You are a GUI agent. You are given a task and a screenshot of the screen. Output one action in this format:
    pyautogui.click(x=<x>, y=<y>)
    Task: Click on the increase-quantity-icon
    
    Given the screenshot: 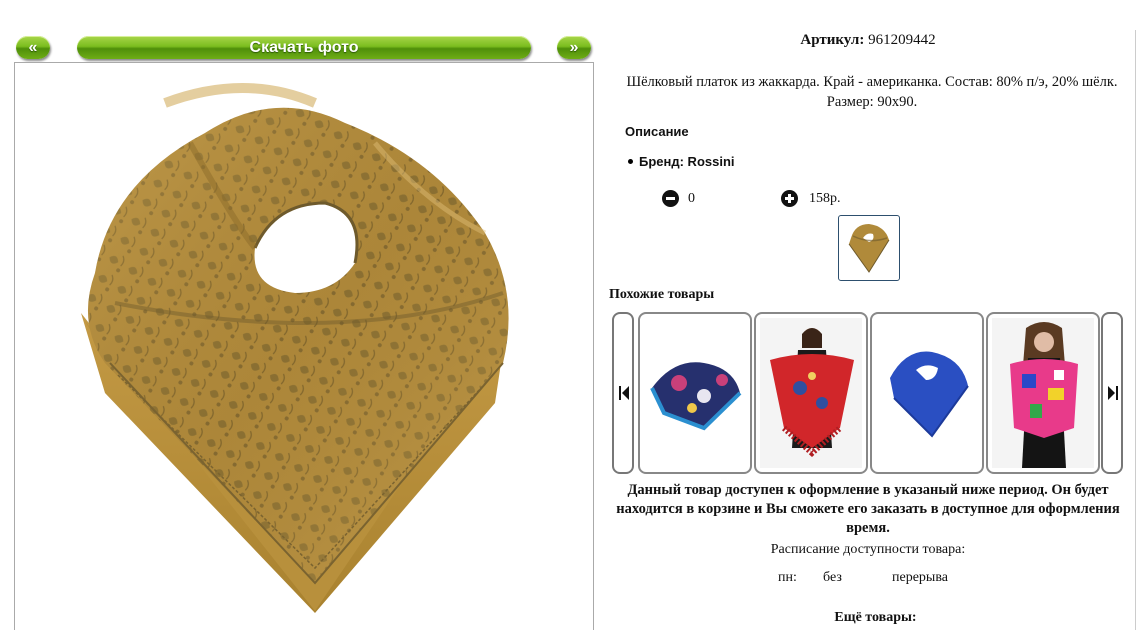 What is the action you would take?
    pyautogui.click(x=789, y=198)
    